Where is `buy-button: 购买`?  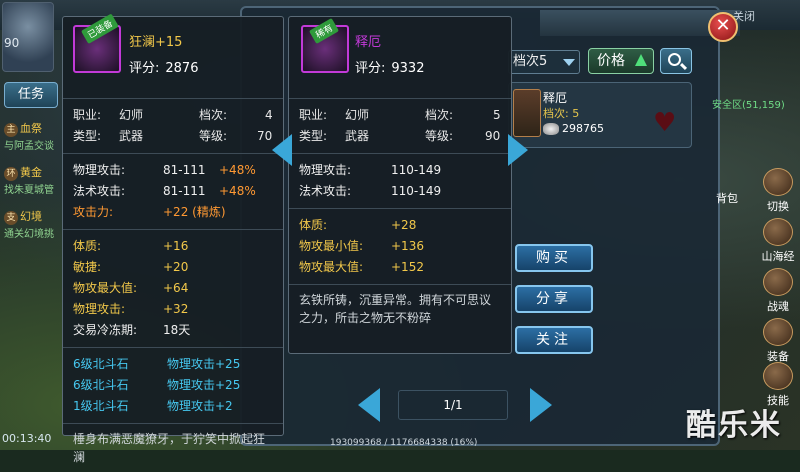
buy-button: 购买 is located at coordinates (554, 258).